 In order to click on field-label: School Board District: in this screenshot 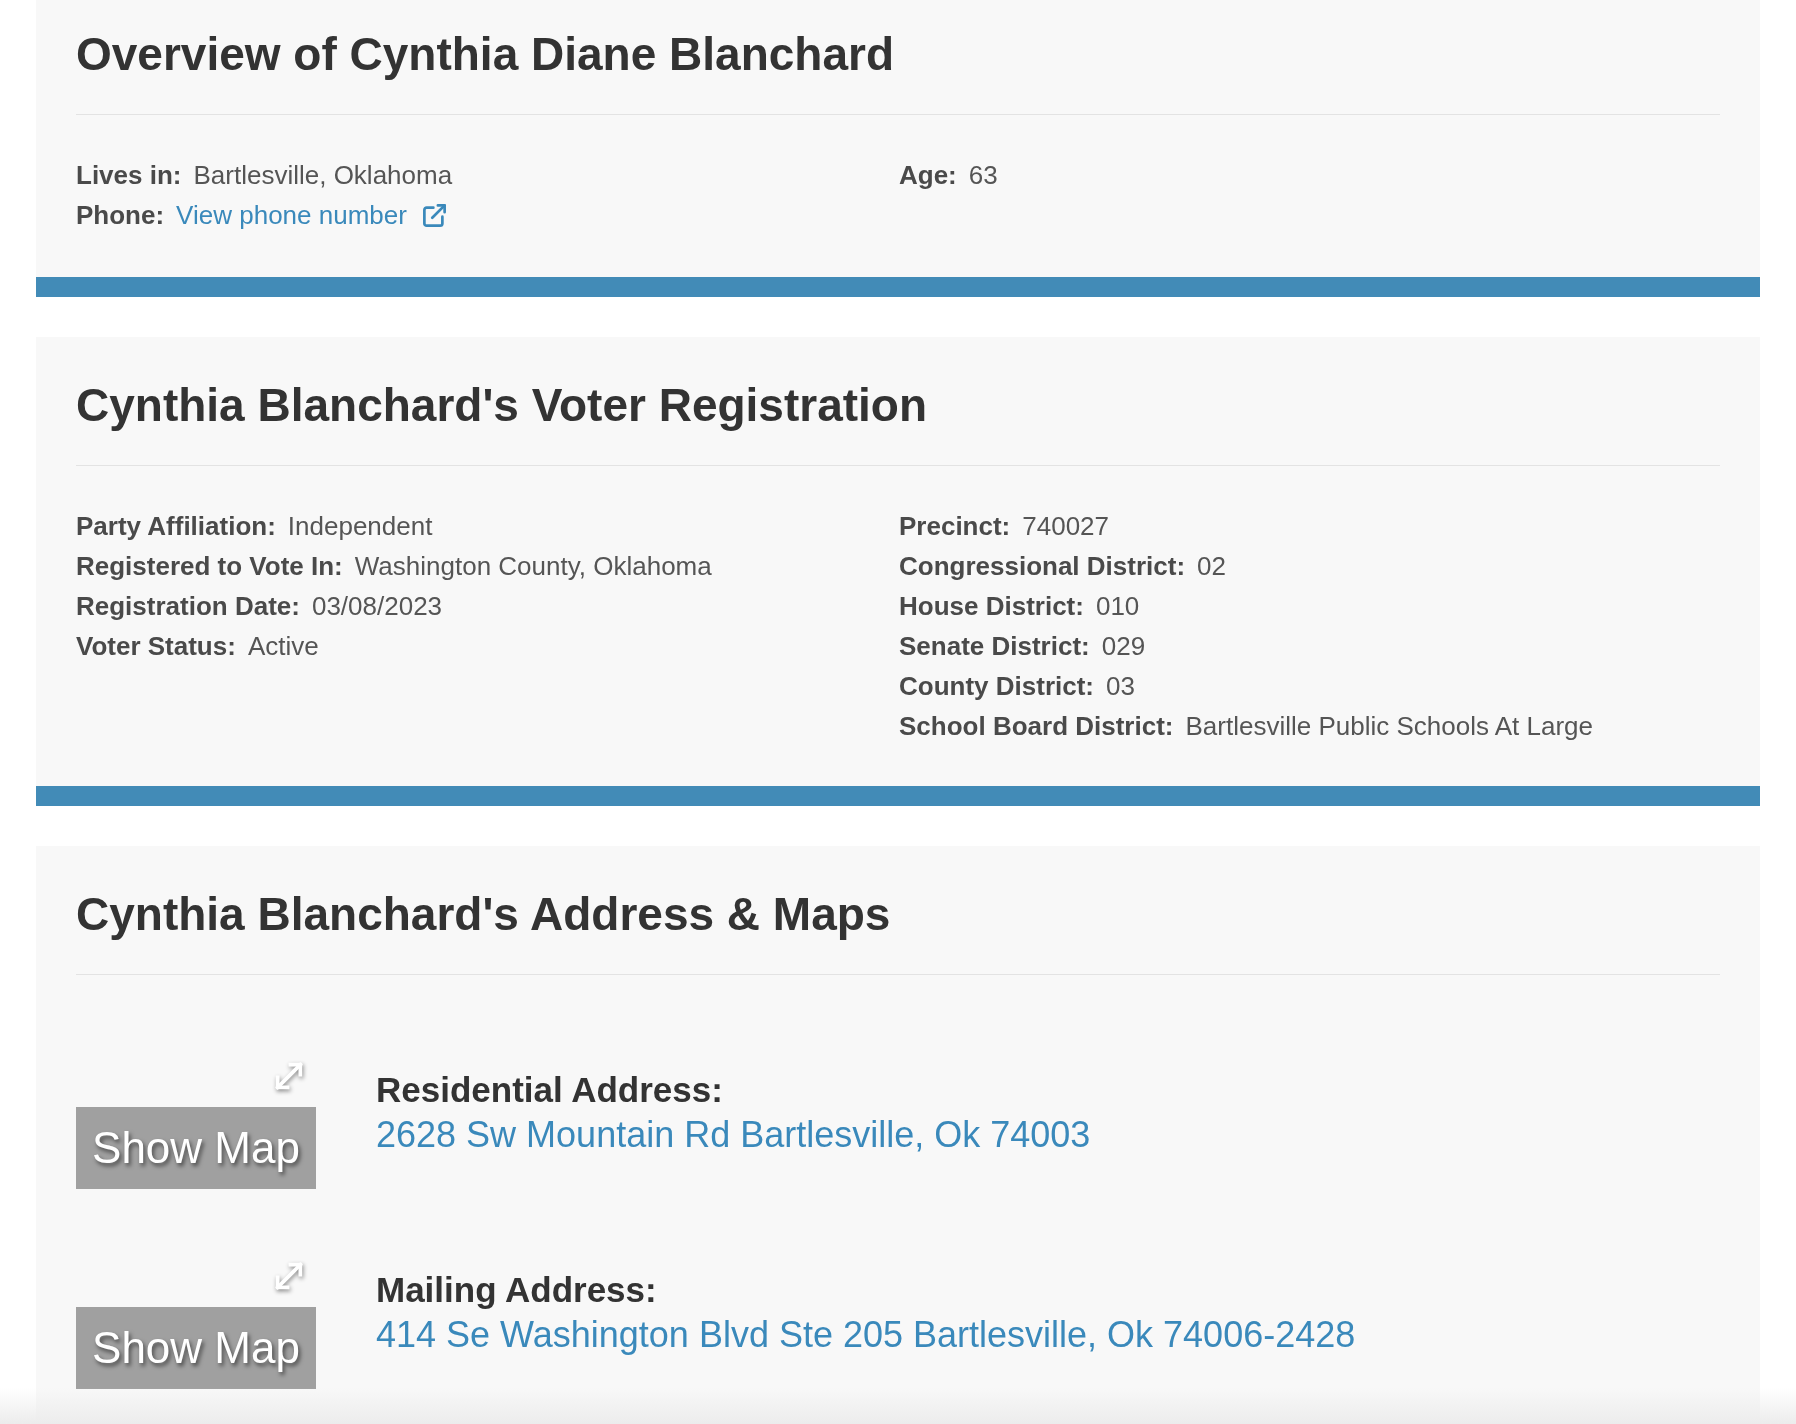, I will do `click(1036, 726)`.